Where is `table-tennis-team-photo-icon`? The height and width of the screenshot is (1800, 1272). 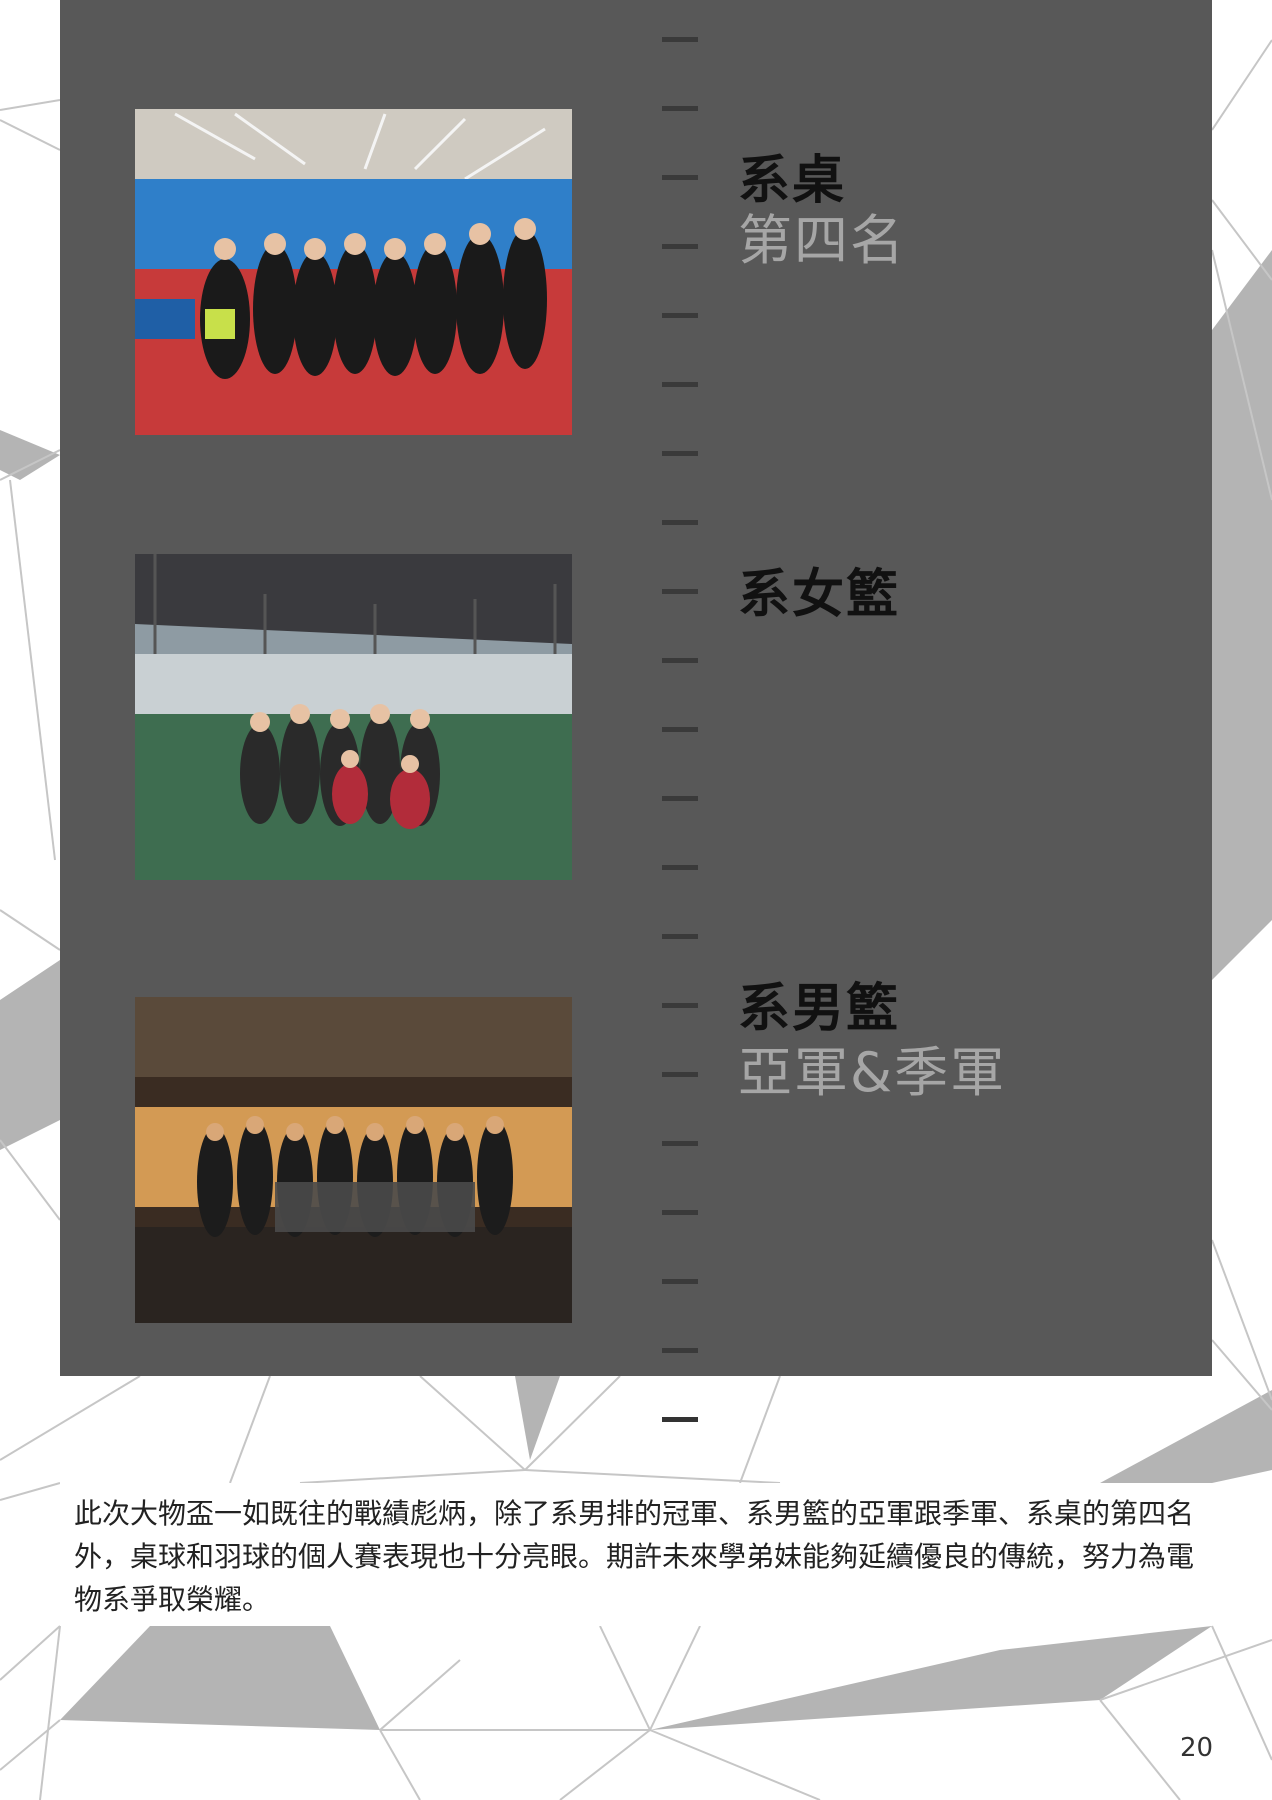 table-tennis-team-photo-icon is located at coordinates (353, 272).